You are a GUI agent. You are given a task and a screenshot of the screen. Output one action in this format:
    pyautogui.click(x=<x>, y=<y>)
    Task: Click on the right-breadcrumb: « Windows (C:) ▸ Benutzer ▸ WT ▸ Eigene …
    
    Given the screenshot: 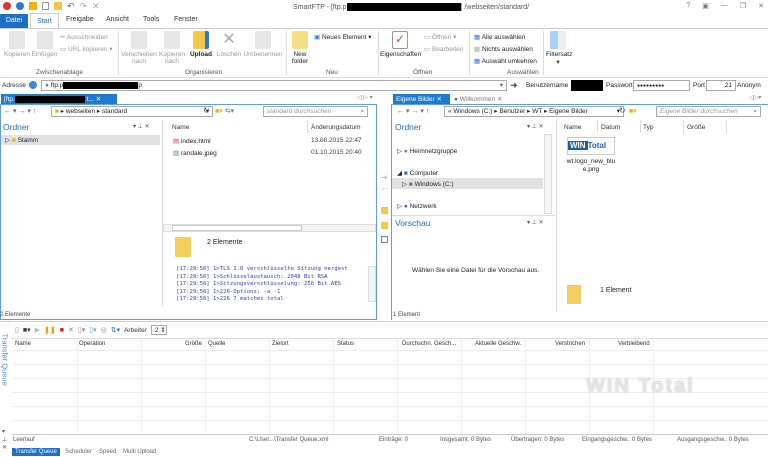 What is the action you would take?
    pyautogui.click(x=534, y=111)
    